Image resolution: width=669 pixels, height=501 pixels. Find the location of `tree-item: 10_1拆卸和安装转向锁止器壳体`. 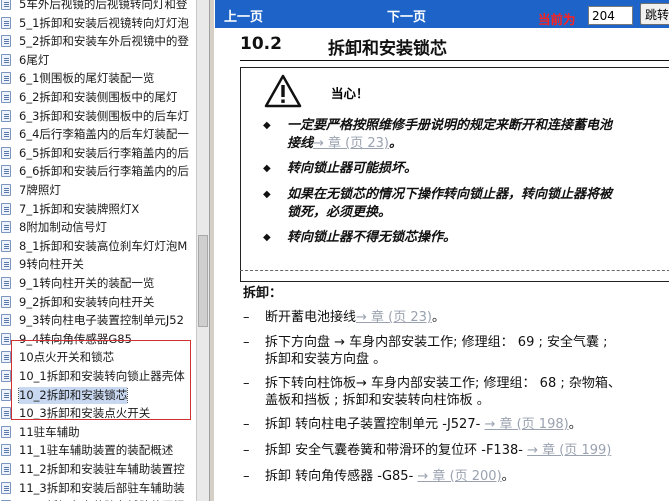

tree-item: 10_1拆卸和安装转向锁止器壳体 is located at coordinates (98, 376).